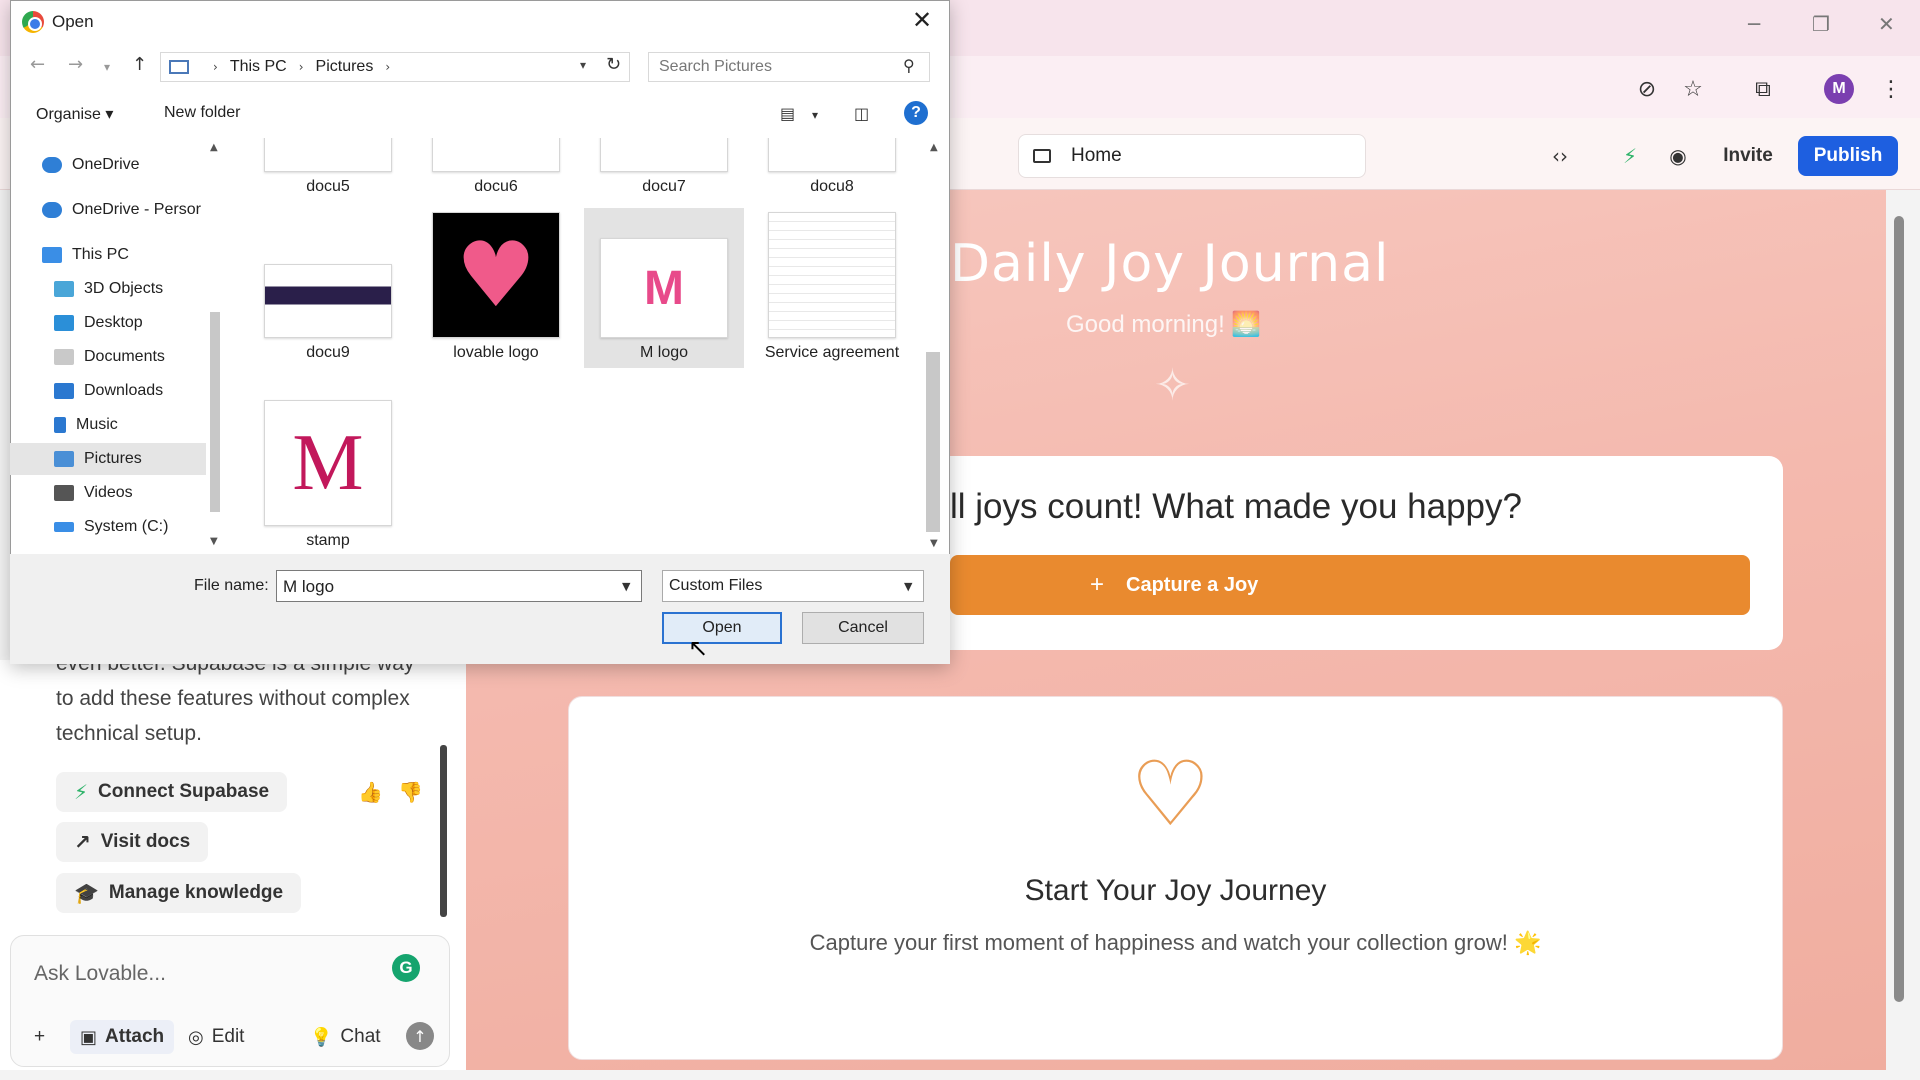 This screenshot has width=1920, height=1080. Describe the element at coordinates (787, 113) in the screenshot. I see `view-options-icon: ▤` at that location.